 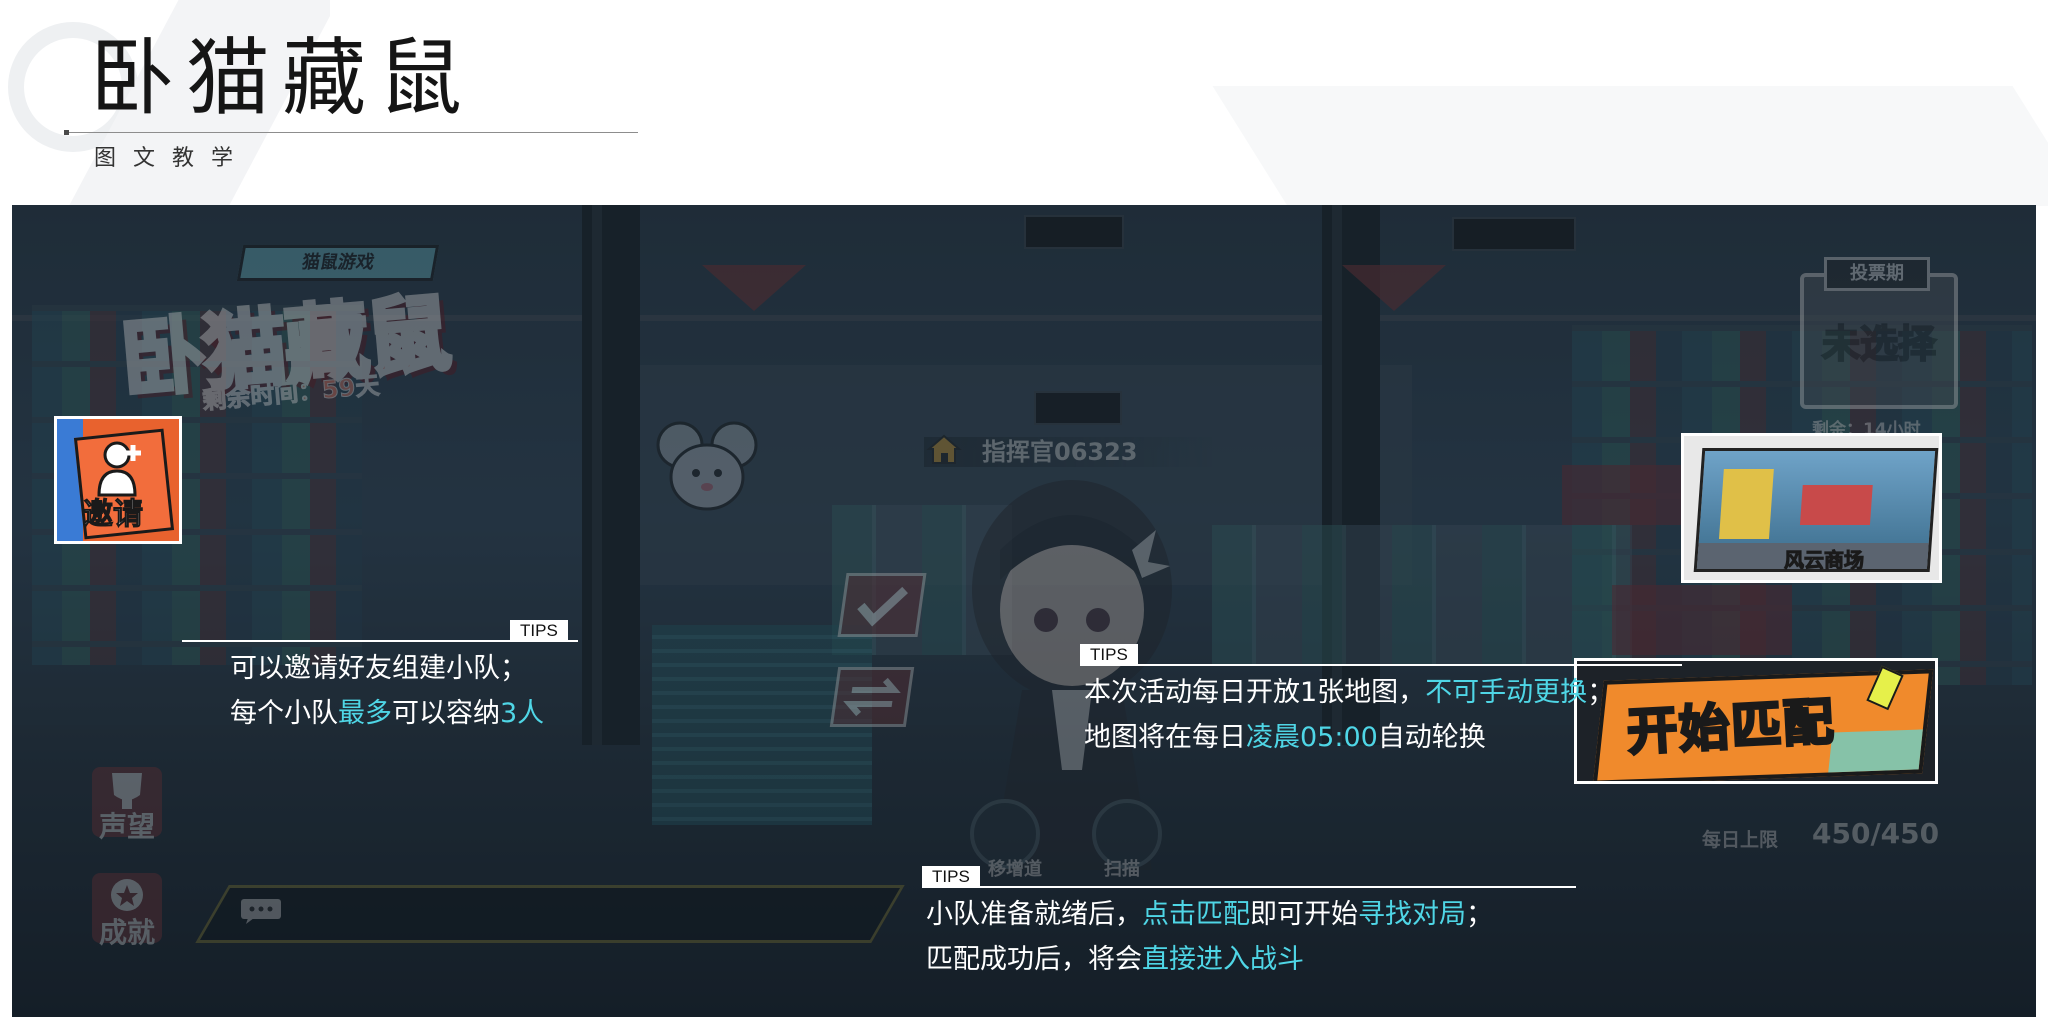 I want to click on map-tip: 本次活动每日开放1张地图，不可手动更换； 地图将在每日凌晨05:00自动轮换, so click(x=1349, y=715).